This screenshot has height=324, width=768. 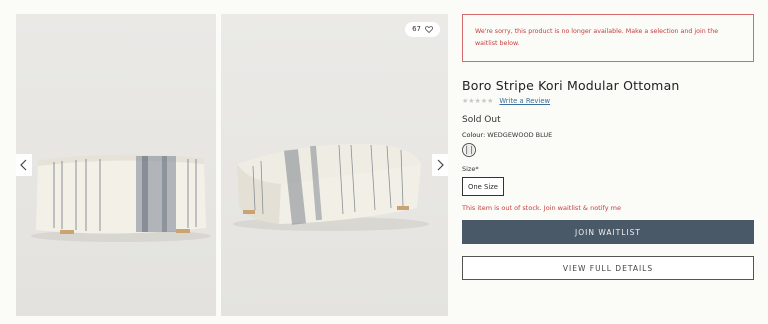 What do you see at coordinates (478, 101) in the screenshot?
I see `rating-stars: ★★★★★` at bounding box center [478, 101].